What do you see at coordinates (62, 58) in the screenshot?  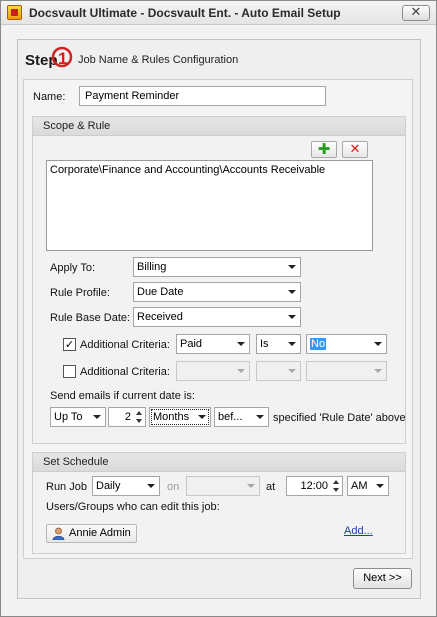 I see `step-number: 1` at bounding box center [62, 58].